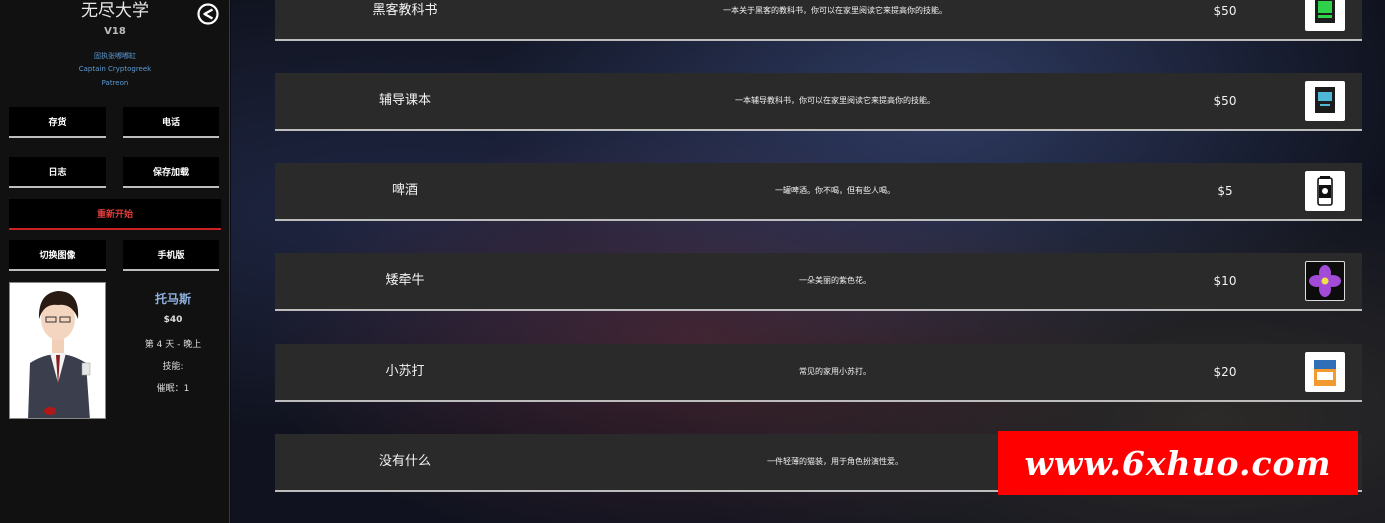 This screenshot has height=523, width=1385. Describe the element at coordinates (115, 69) in the screenshot. I see `credit-link-translator: Captain Cryptogreek` at that location.